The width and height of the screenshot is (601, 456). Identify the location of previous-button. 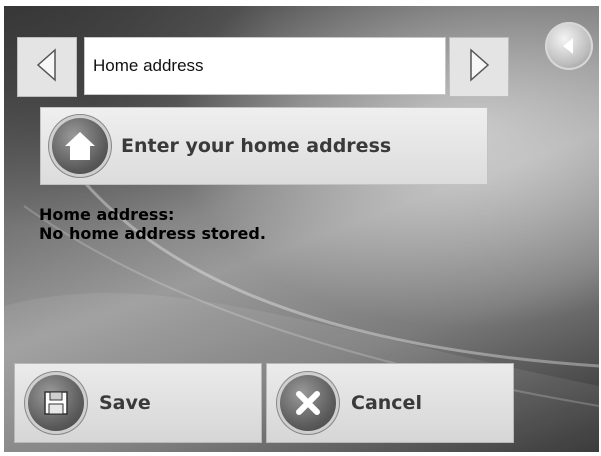
(47, 67).